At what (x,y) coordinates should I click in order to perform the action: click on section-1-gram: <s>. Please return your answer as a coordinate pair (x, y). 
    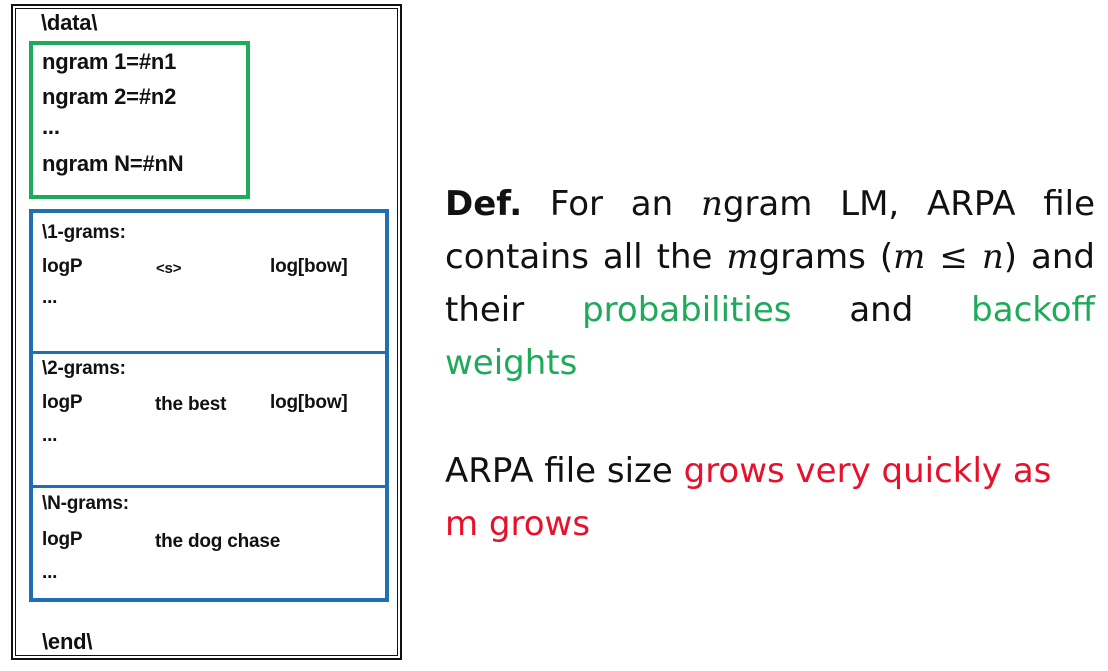
    Looking at the image, I should click on (169, 268).